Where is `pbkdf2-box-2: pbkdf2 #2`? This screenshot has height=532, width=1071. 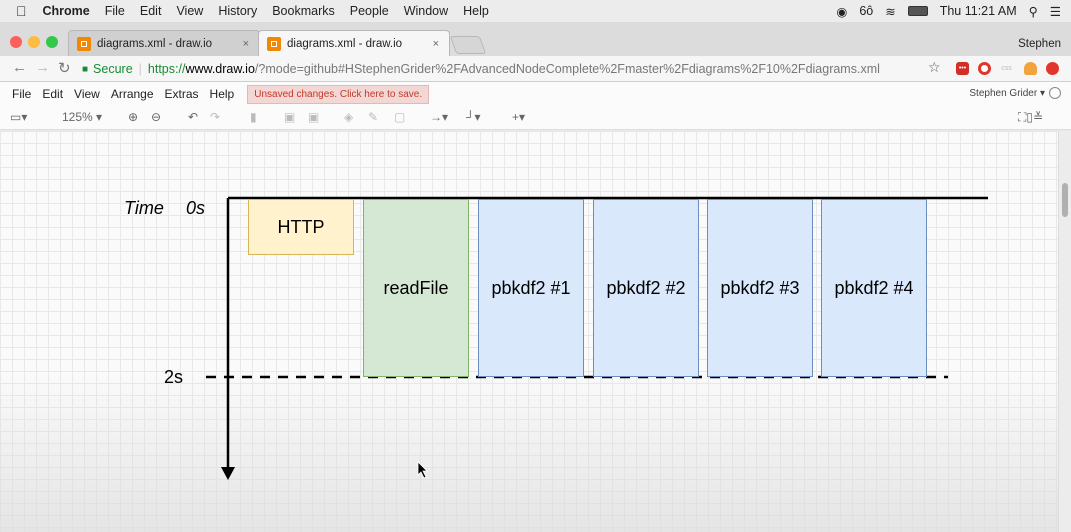 pbkdf2-box-2: pbkdf2 #2 is located at coordinates (646, 288).